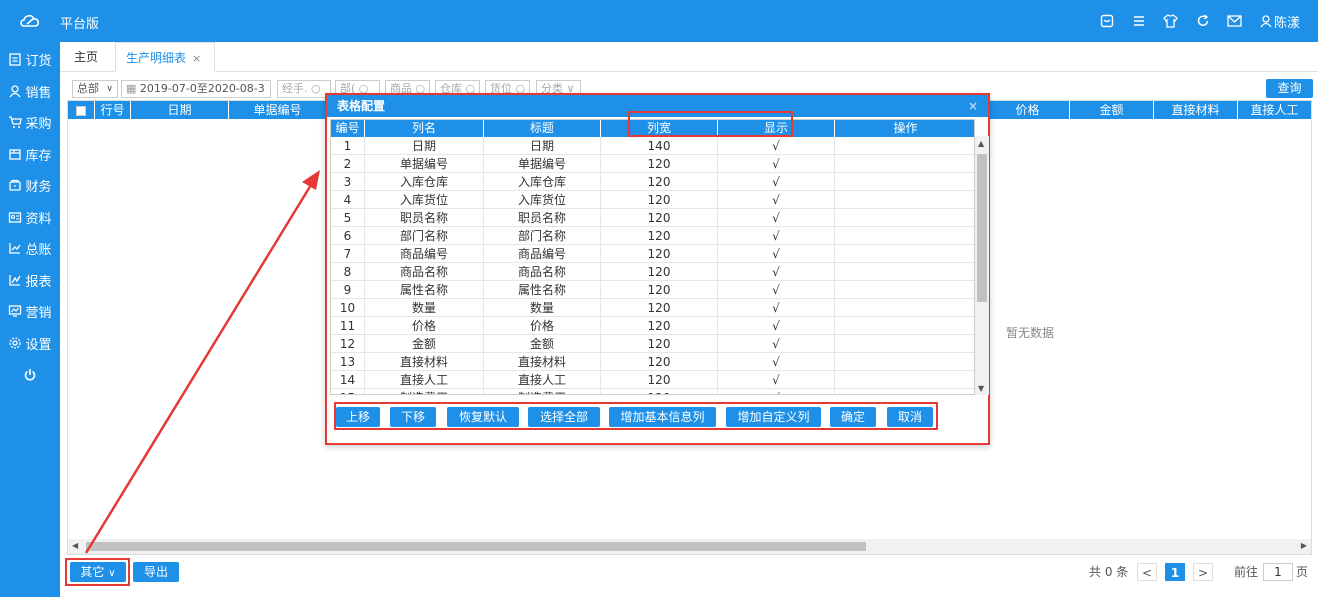 The height and width of the screenshot is (597, 1318). What do you see at coordinates (910, 417) in the screenshot?
I see `cancel-button: 取消` at bounding box center [910, 417].